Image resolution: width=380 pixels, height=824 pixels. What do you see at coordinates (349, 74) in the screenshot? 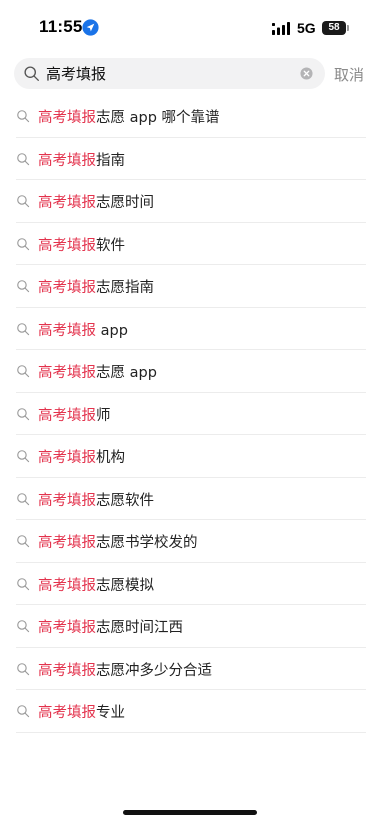
I see `cancel-button: 取消` at bounding box center [349, 74].